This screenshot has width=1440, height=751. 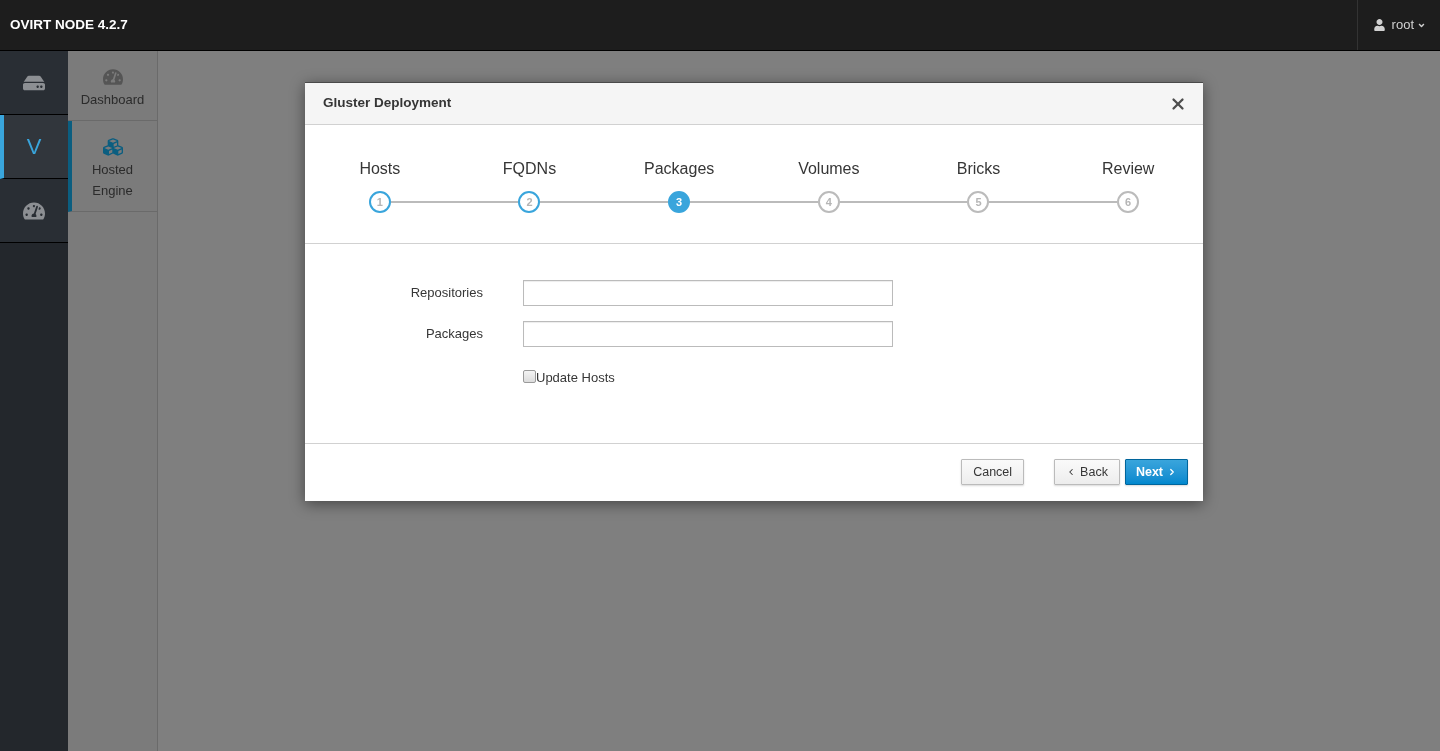 What do you see at coordinates (1128, 202) in the screenshot?
I see `step-number: 6` at bounding box center [1128, 202].